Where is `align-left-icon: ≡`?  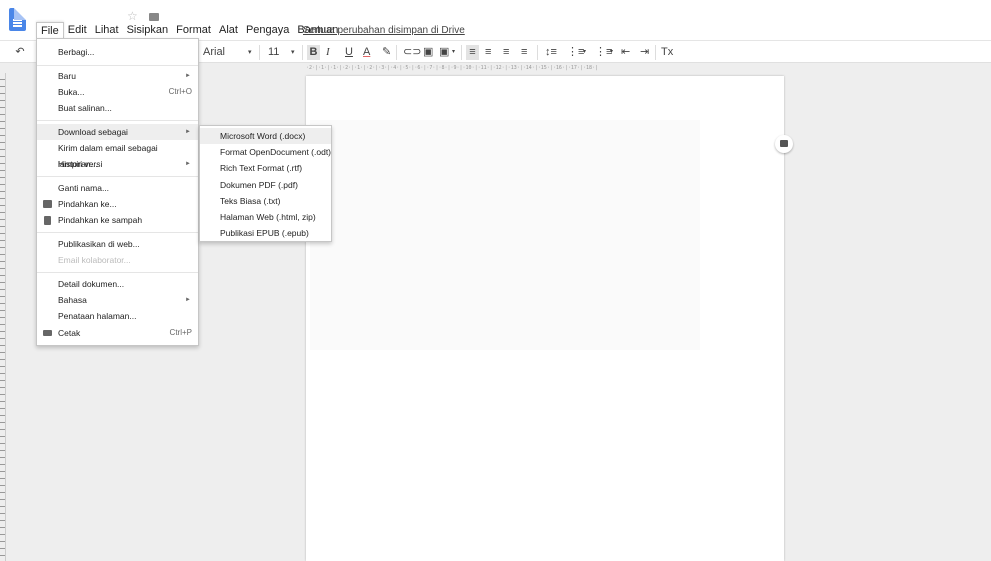 align-left-icon: ≡ is located at coordinates (472, 52).